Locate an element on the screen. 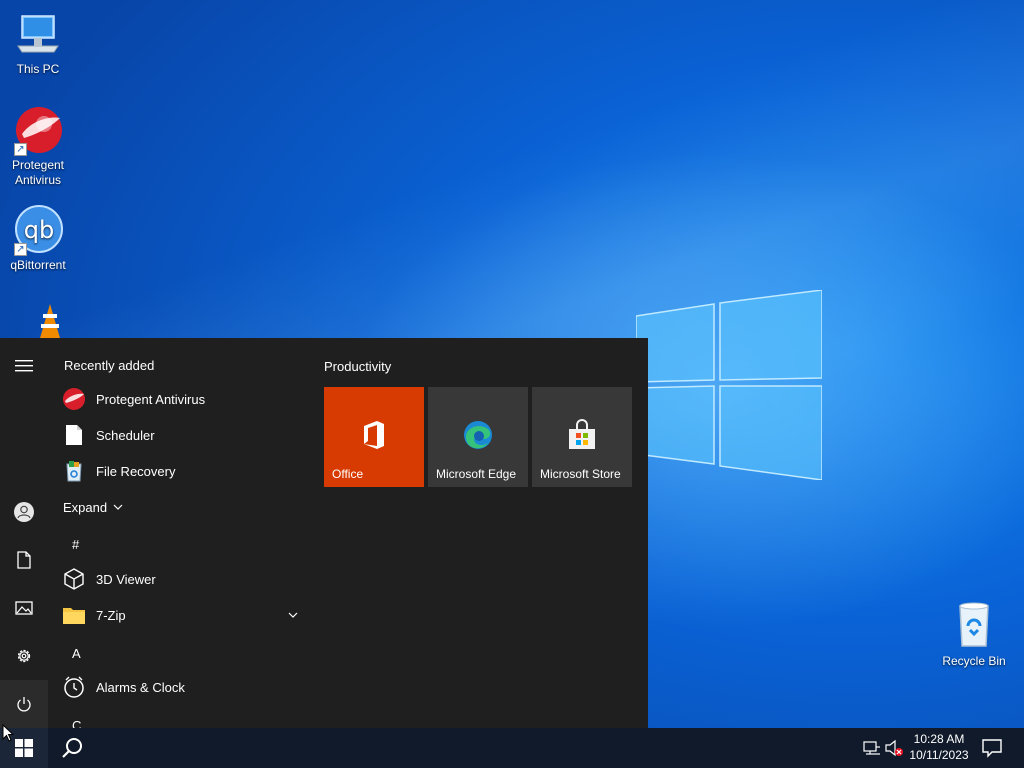 This screenshot has height=768, width=1024. hamburger-menu-button is located at coordinates (24, 366).